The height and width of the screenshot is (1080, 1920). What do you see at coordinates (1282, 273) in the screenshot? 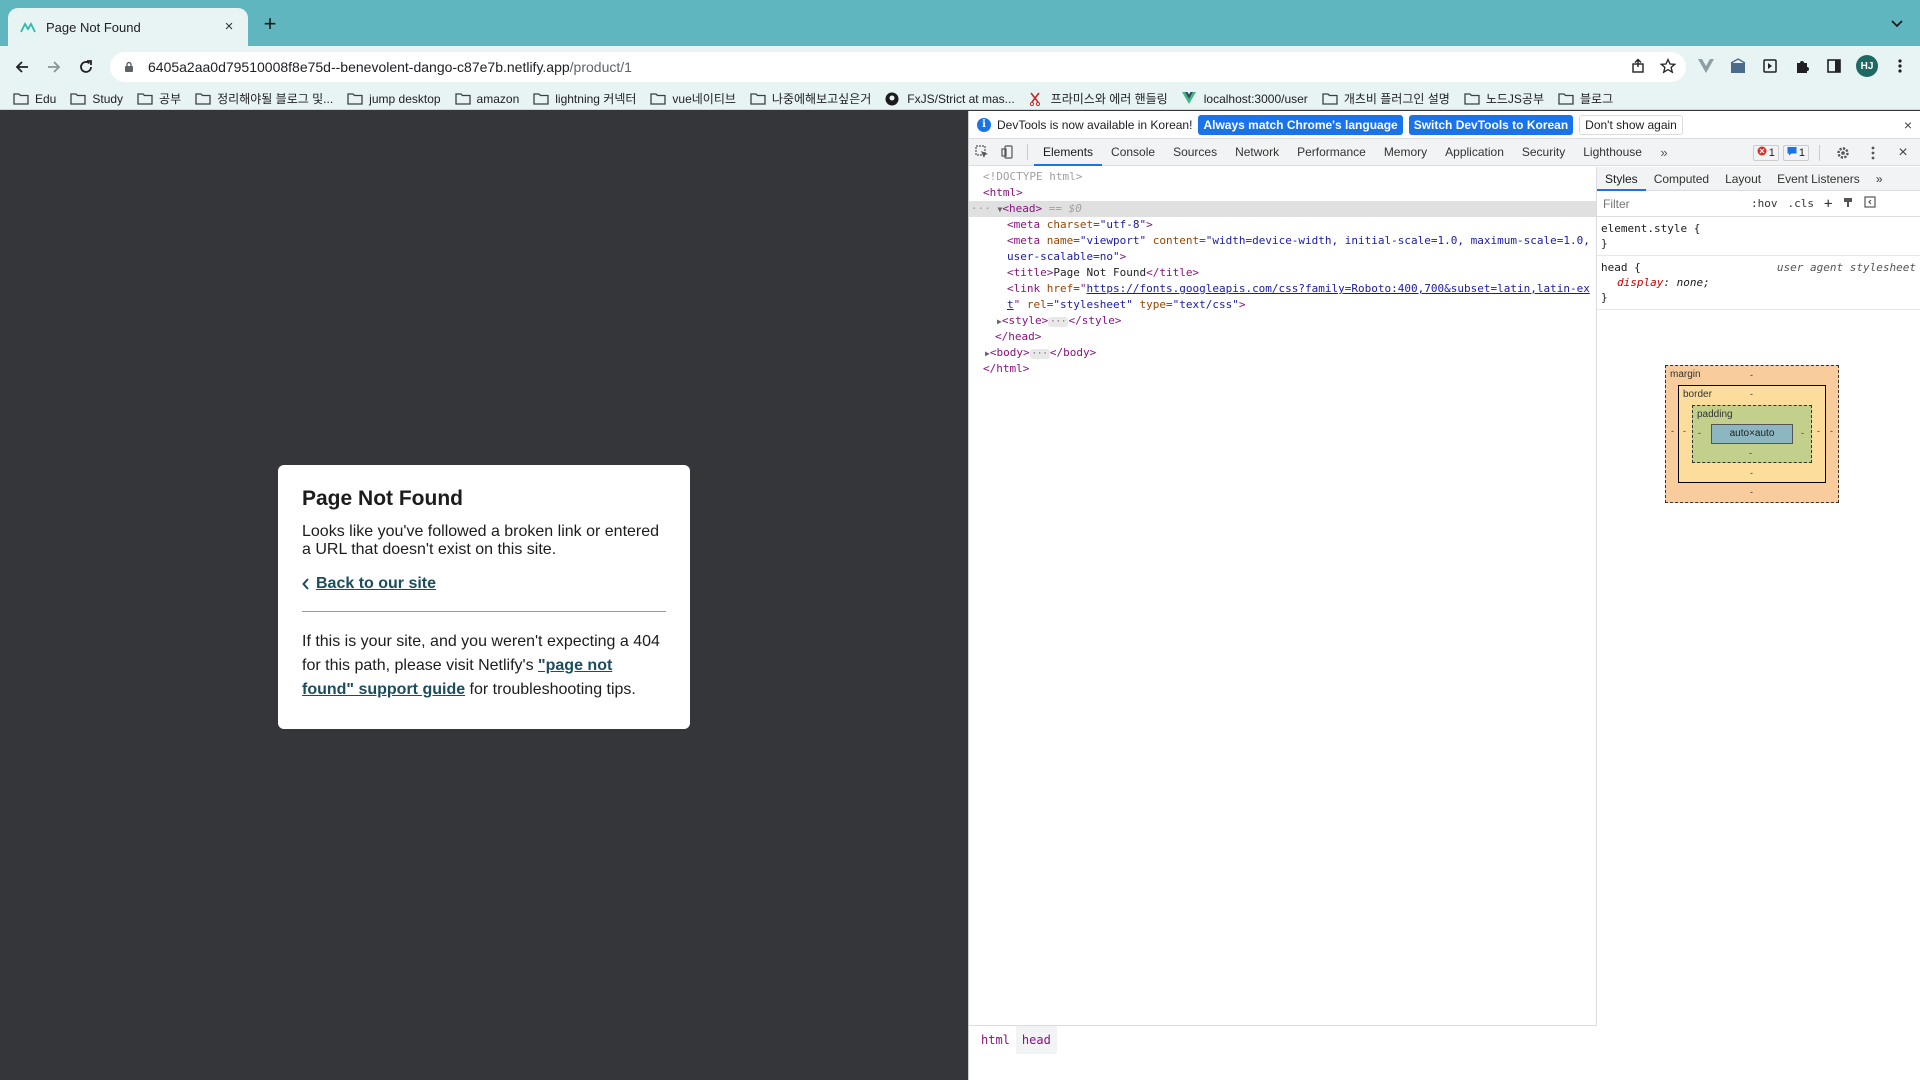
I see `dom-node-title: <title>Page Not Found</title>` at bounding box center [1282, 273].